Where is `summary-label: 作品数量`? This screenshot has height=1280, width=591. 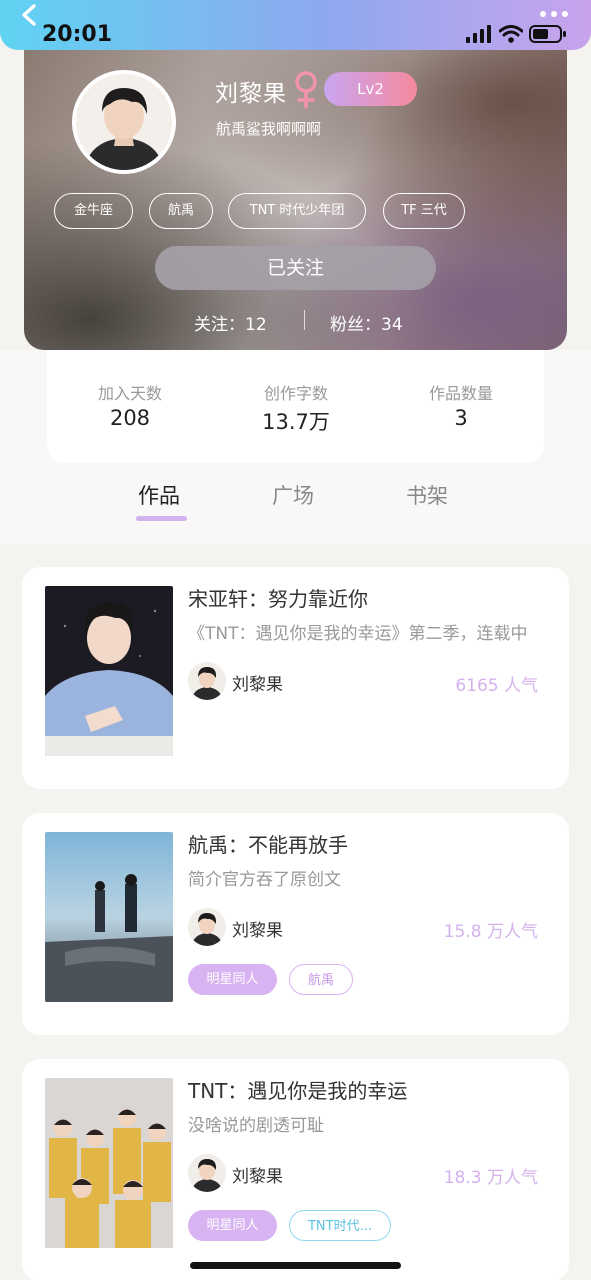 summary-label: 作品数量 is located at coordinates (460, 393).